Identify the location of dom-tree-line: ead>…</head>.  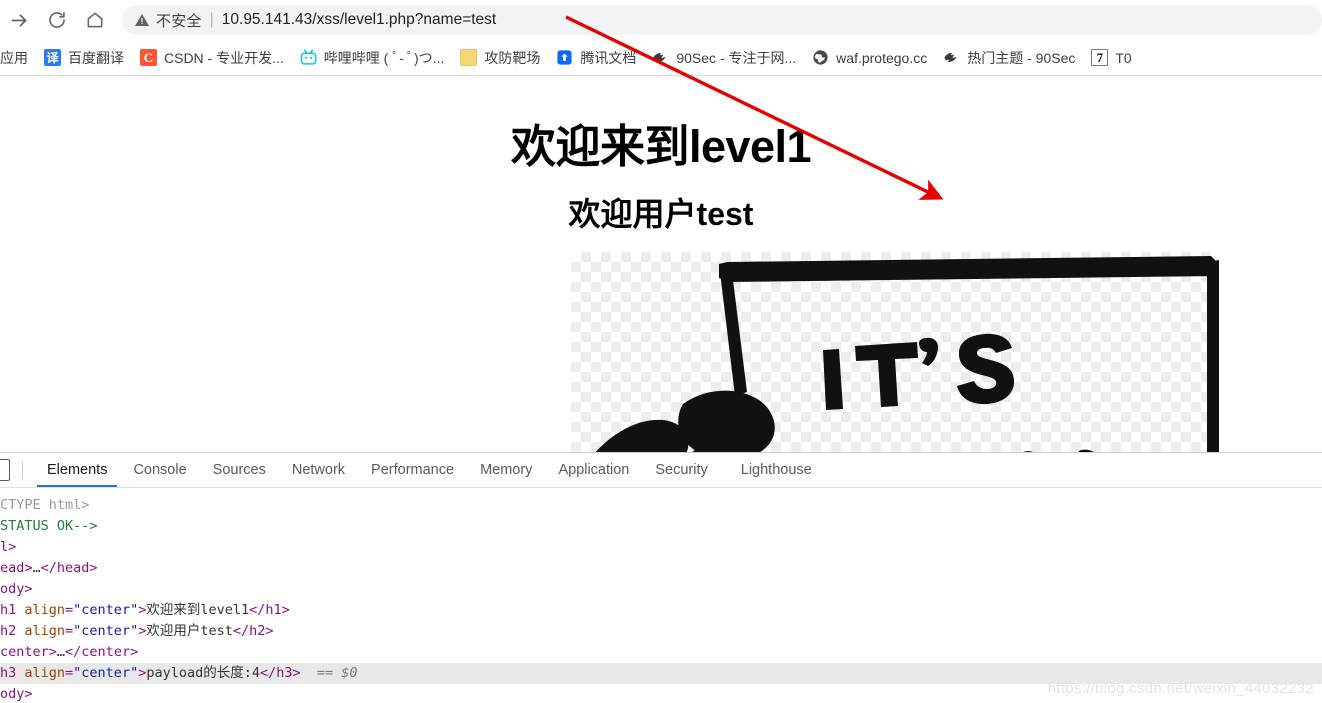
(661, 568).